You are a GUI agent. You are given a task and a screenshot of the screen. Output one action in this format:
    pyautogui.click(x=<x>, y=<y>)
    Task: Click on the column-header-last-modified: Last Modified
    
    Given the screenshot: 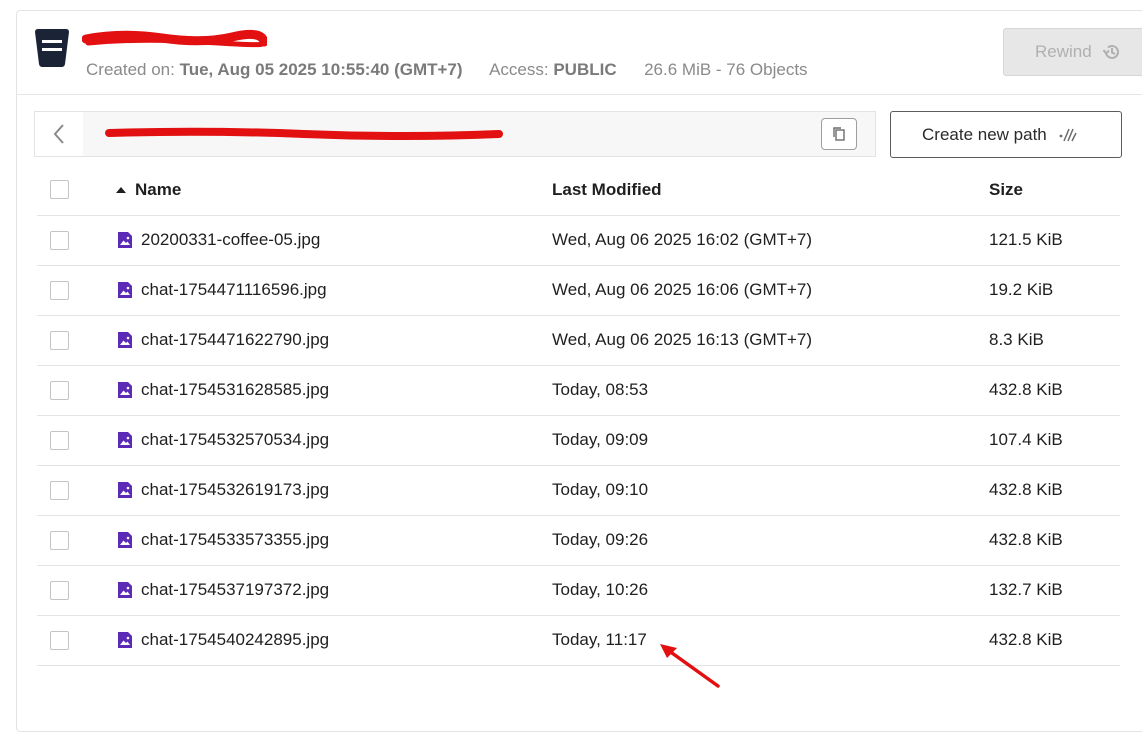 What is the action you would take?
    pyautogui.click(x=607, y=190)
    